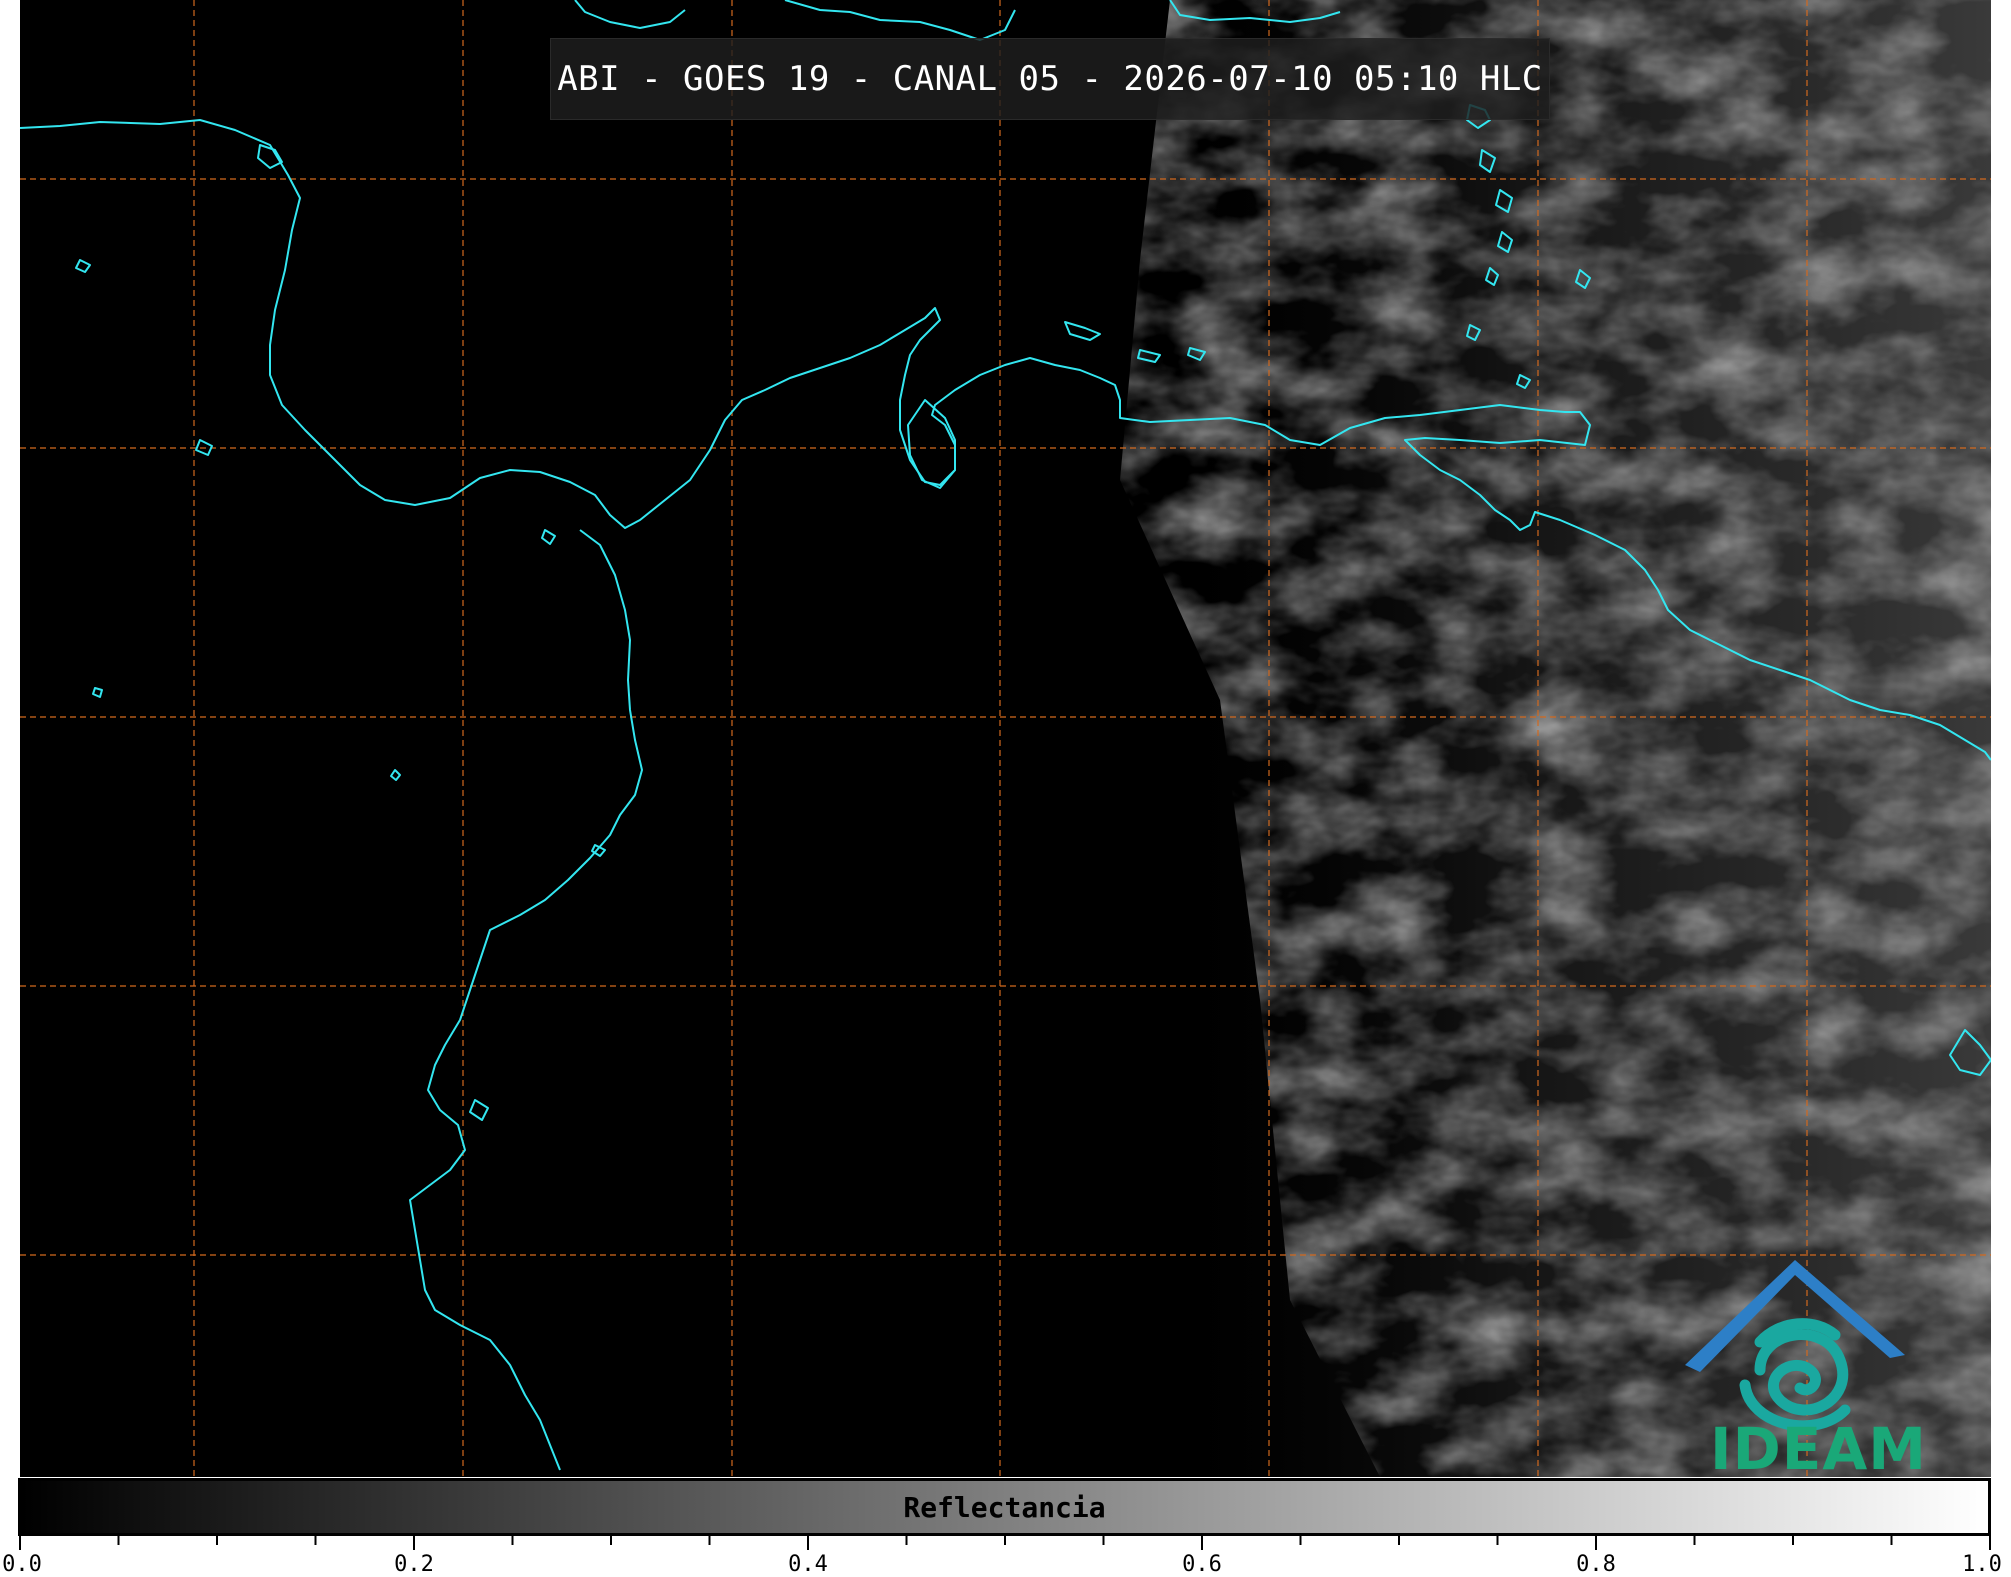 The height and width of the screenshot is (1577, 2011). Describe the element at coordinates (1795, 1375) in the screenshot. I see `logo-swirl-icon` at that location.